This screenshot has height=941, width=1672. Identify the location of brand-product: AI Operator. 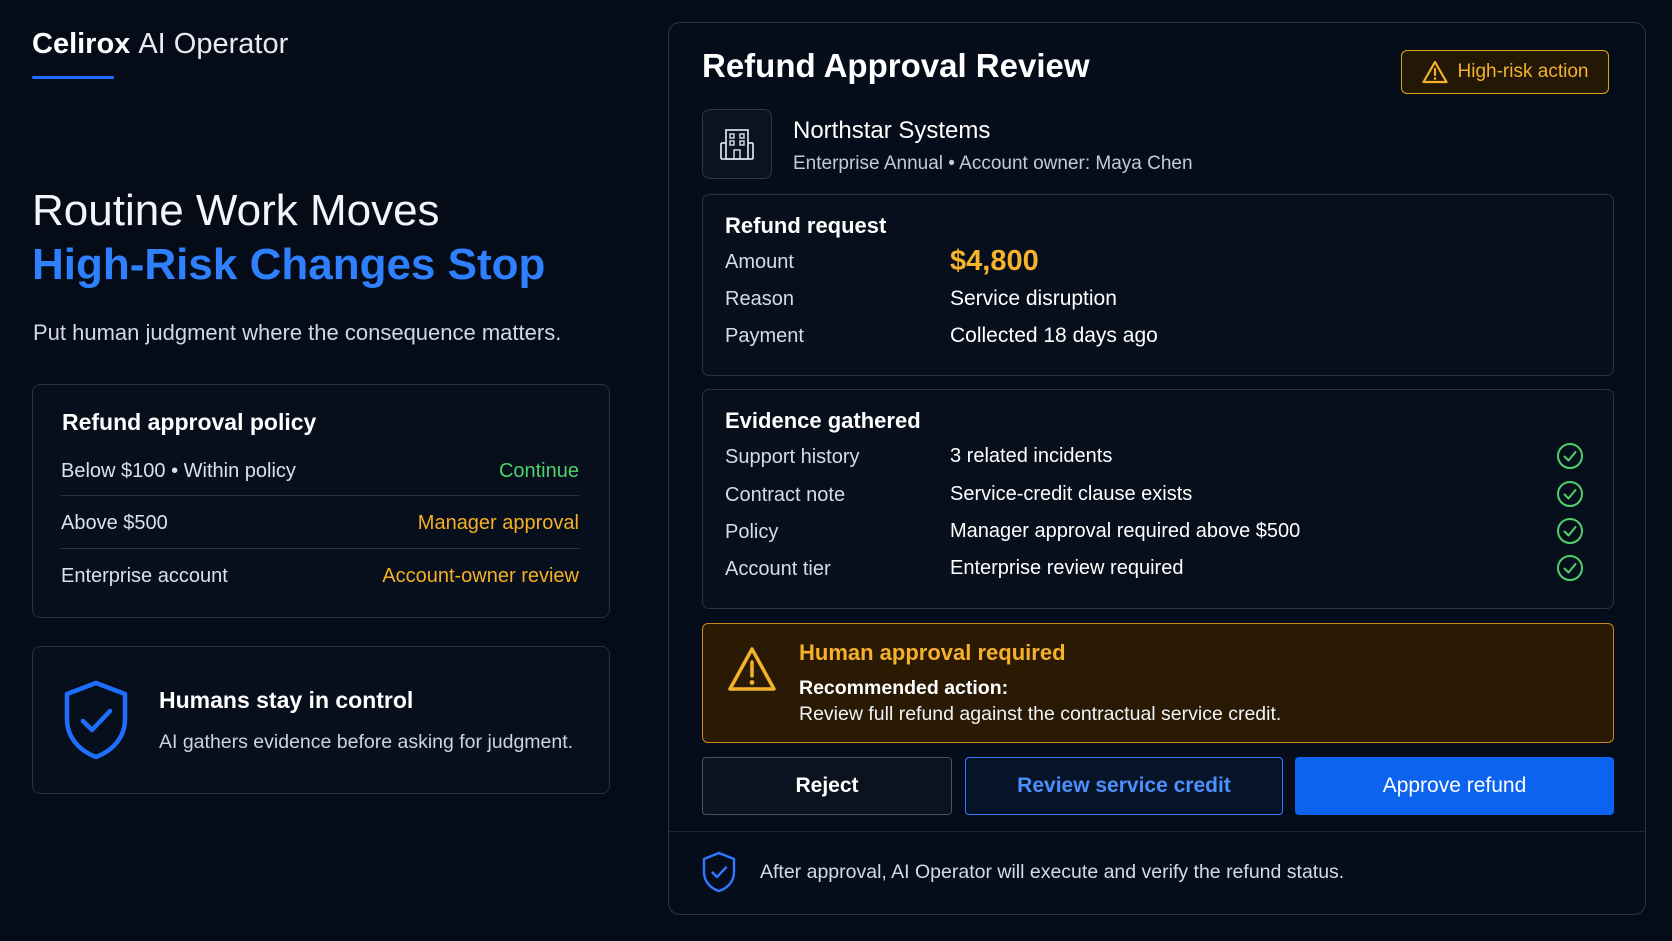
(213, 44).